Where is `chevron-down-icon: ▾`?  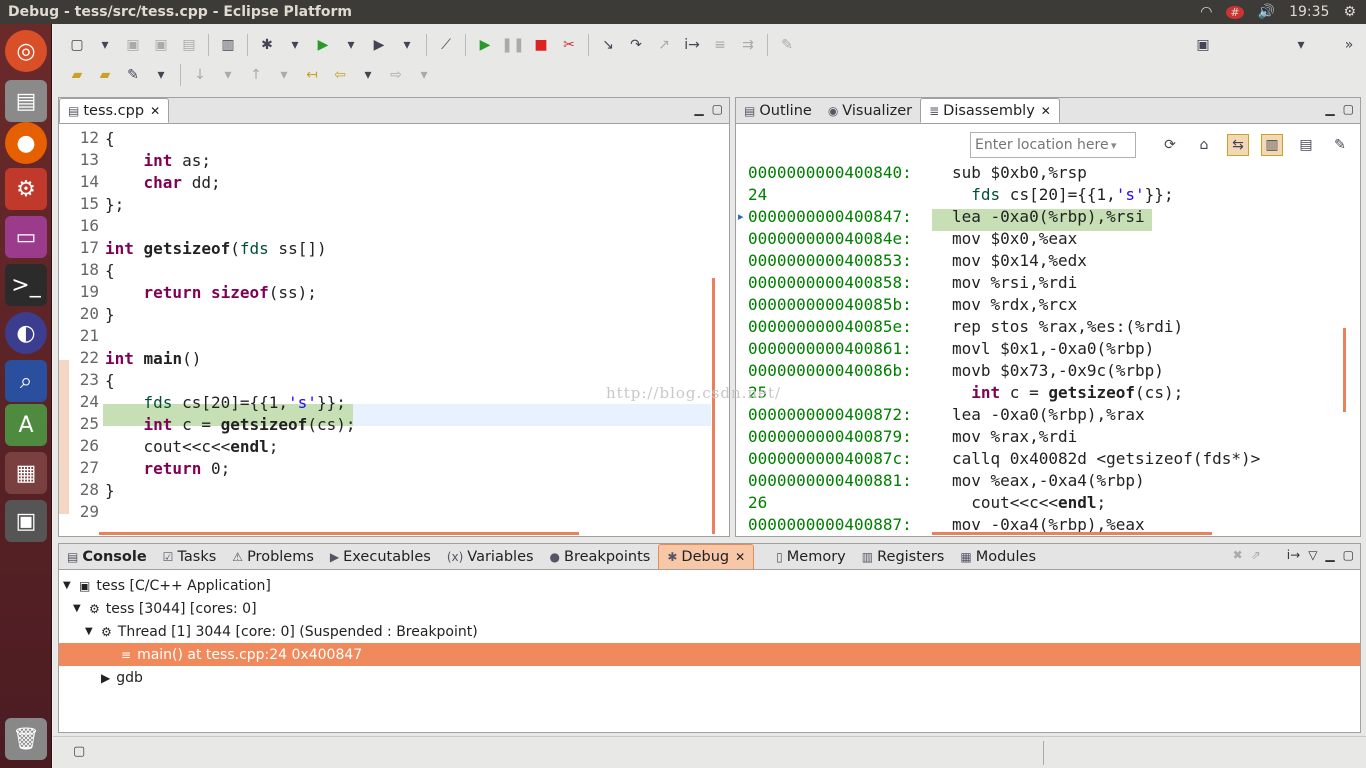
chevron-down-icon: ▾ is located at coordinates (1114, 145).